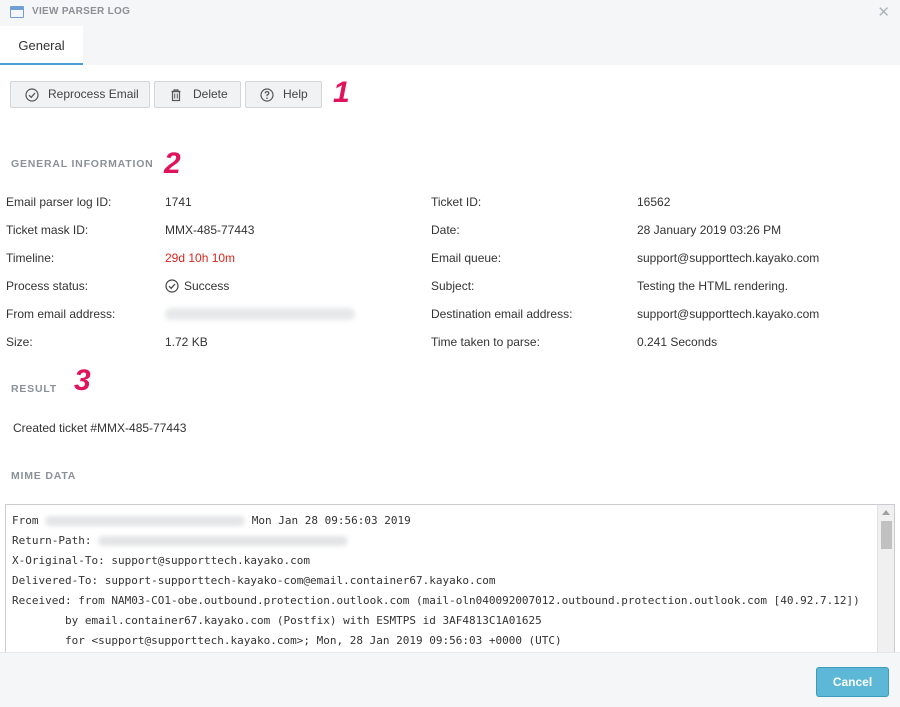 Image resolution: width=900 pixels, height=707 pixels. I want to click on mime-data-heading: MIME DATA, so click(44, 476).